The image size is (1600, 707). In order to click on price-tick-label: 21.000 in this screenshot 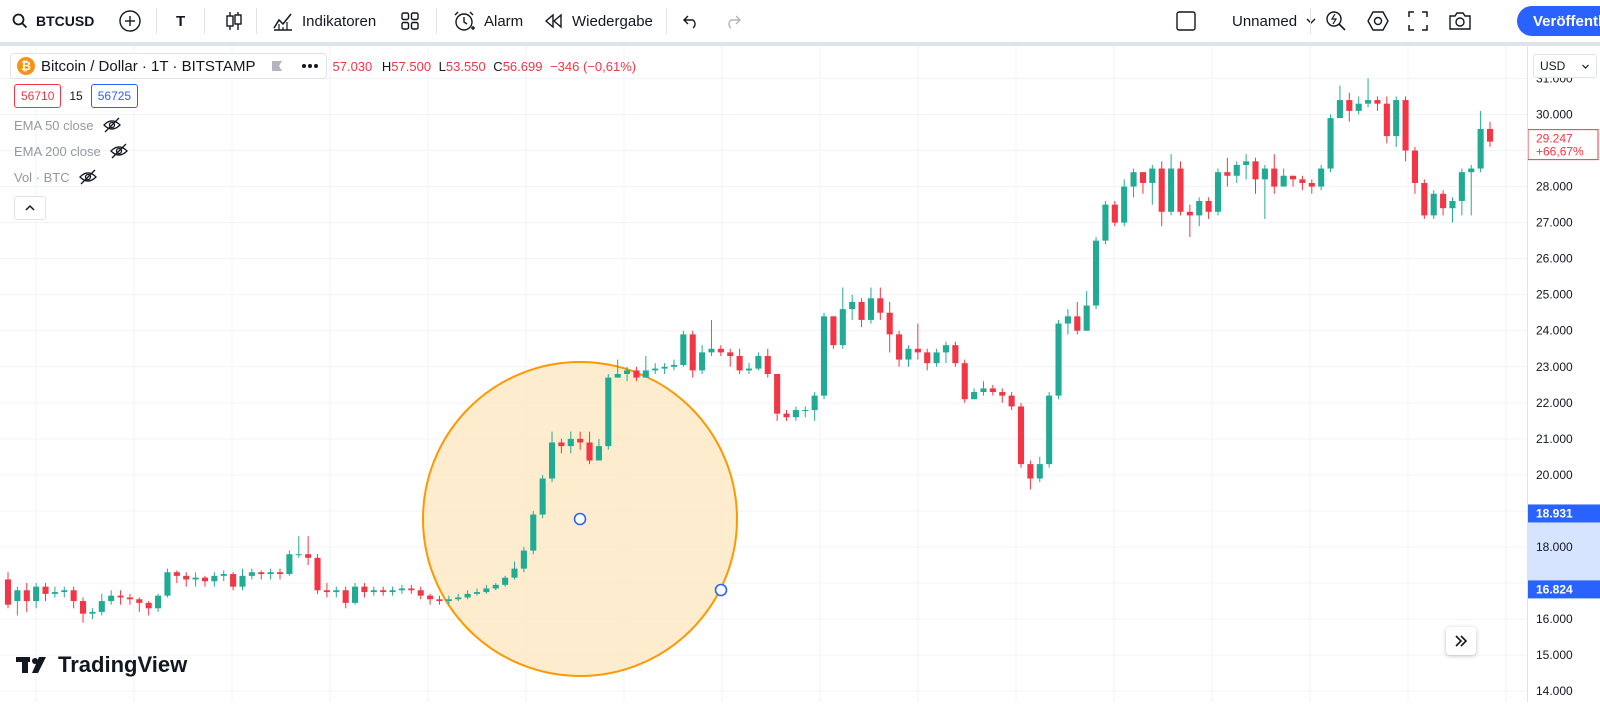, I will do `click(1554, 439)`.